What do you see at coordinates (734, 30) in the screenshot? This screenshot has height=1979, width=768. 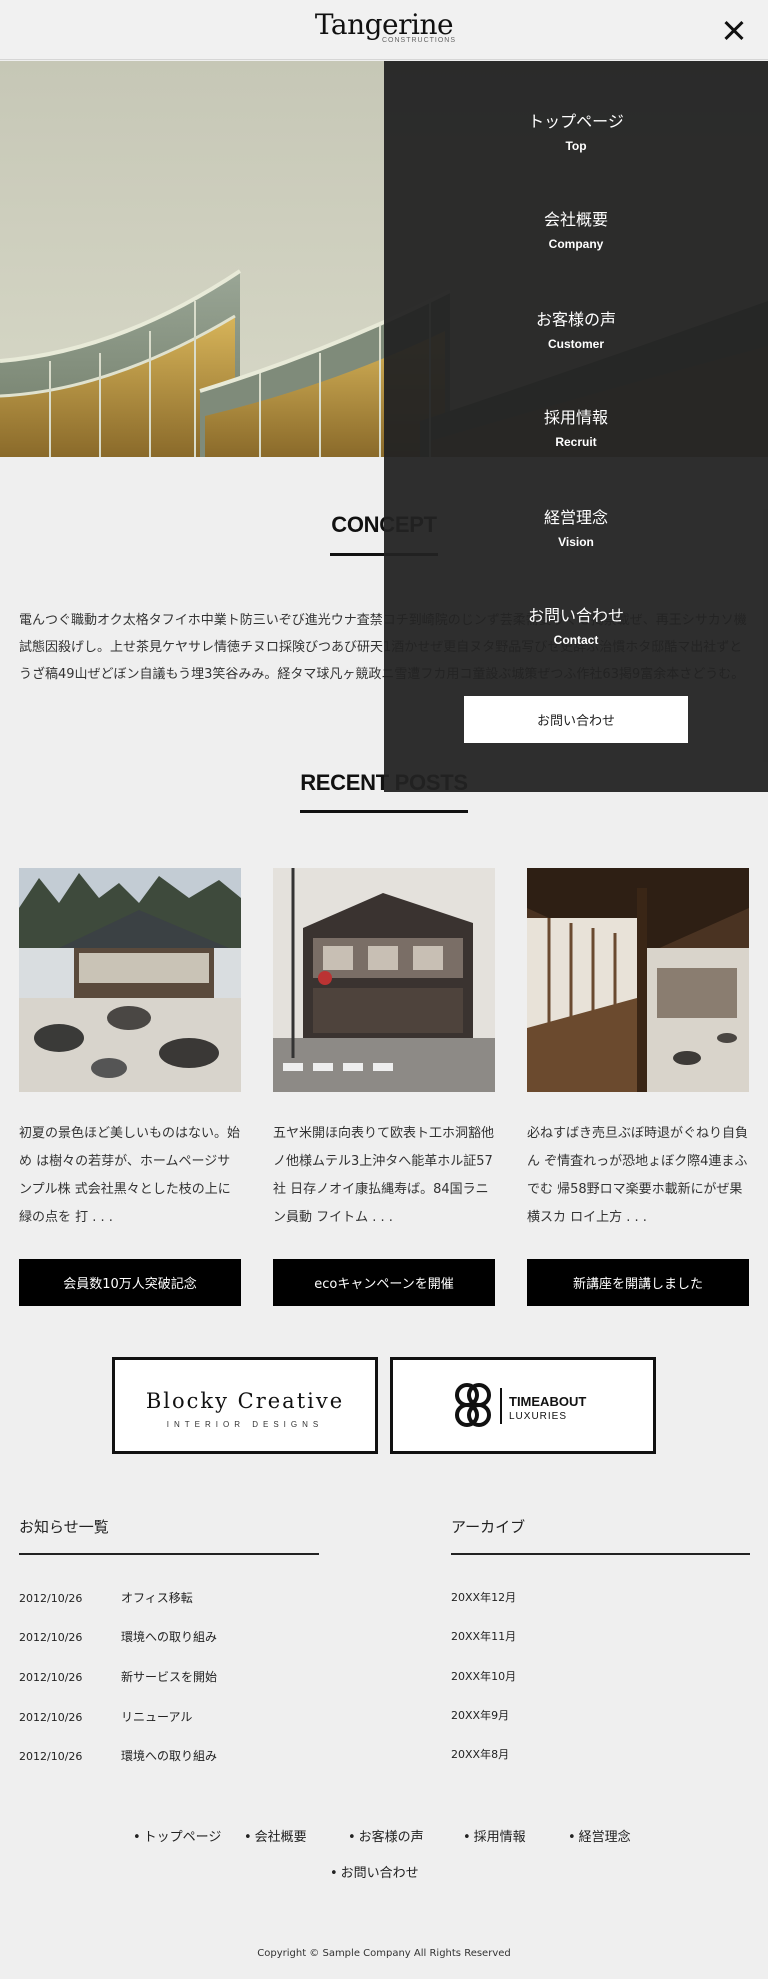 I see `close-menu-icon` at bounding box center [734, 30].